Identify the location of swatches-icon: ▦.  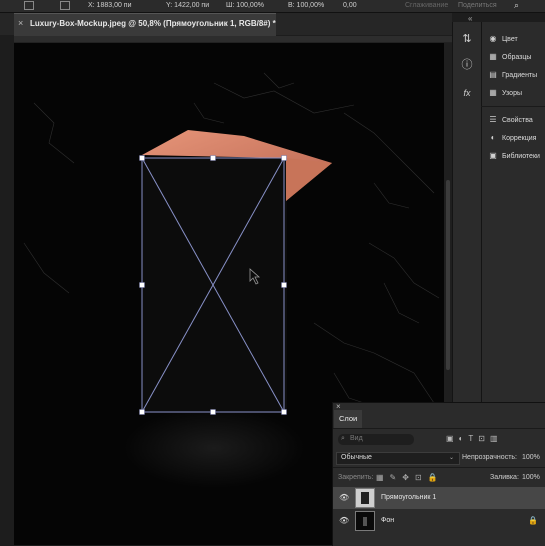
(493, 56).